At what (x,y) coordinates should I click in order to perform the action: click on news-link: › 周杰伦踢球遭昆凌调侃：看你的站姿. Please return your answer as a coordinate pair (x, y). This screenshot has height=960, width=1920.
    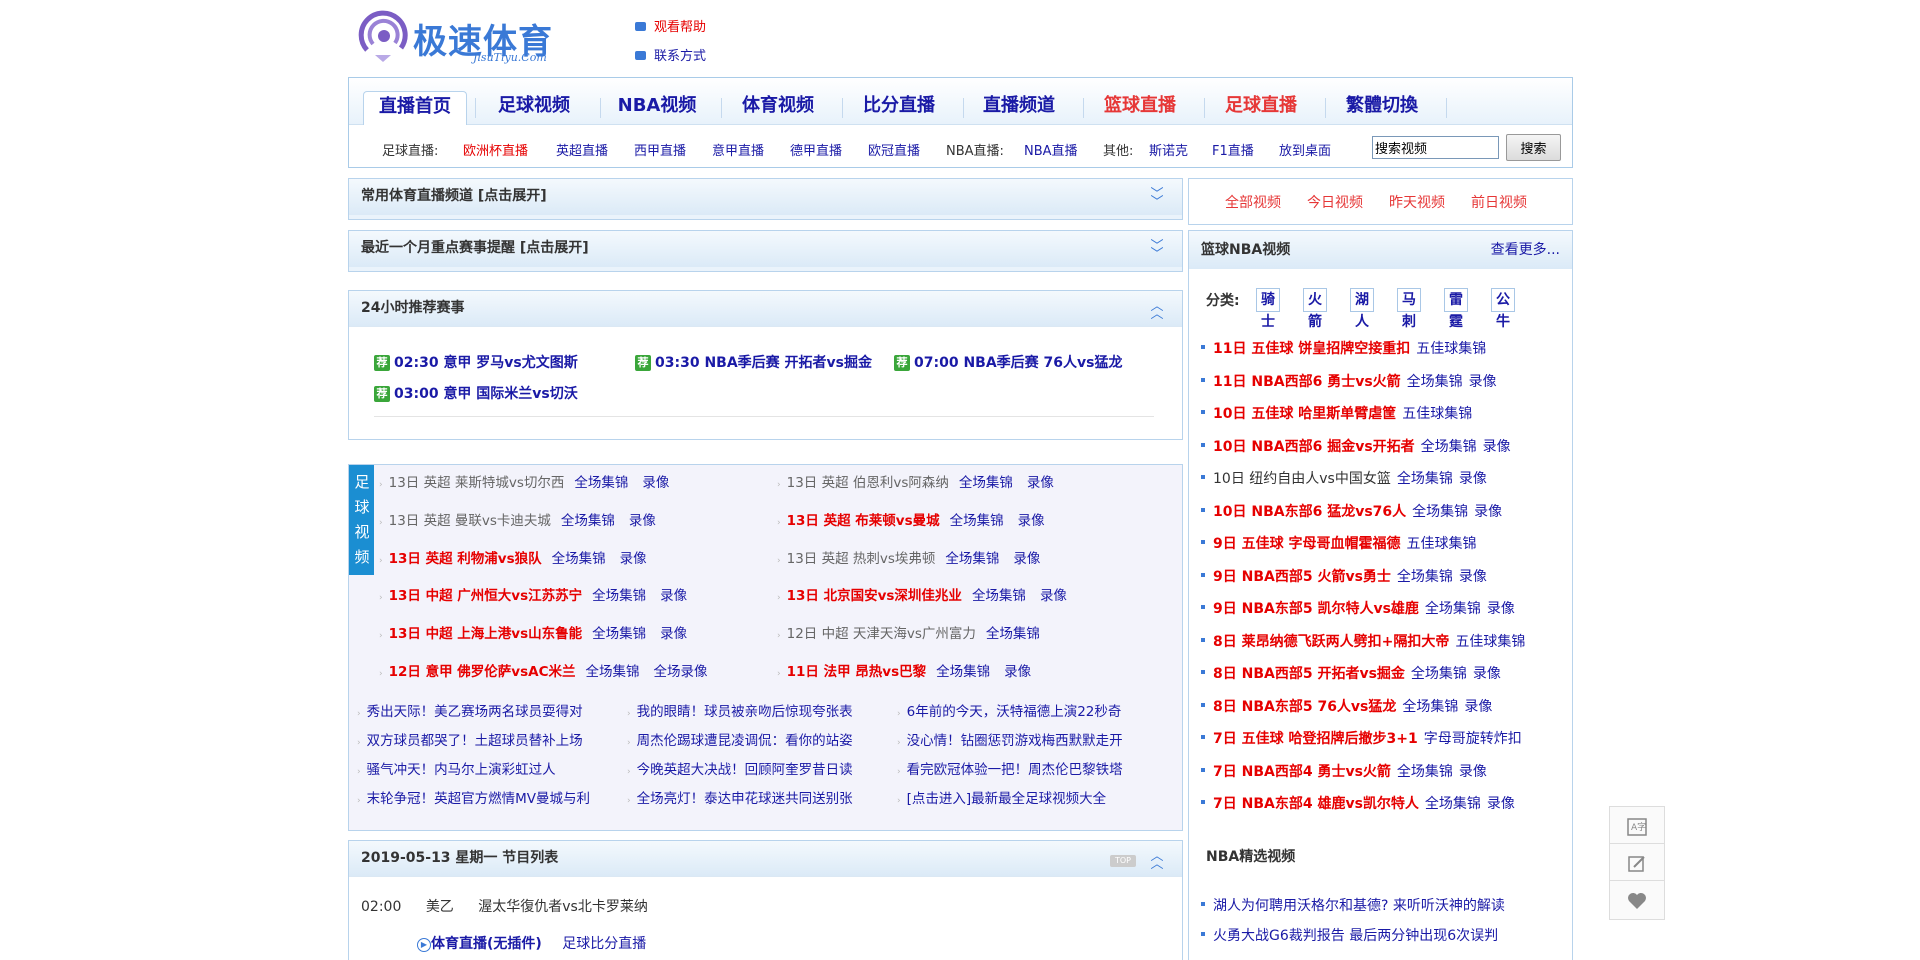
    Looking at the image, I should click on (740, 739).